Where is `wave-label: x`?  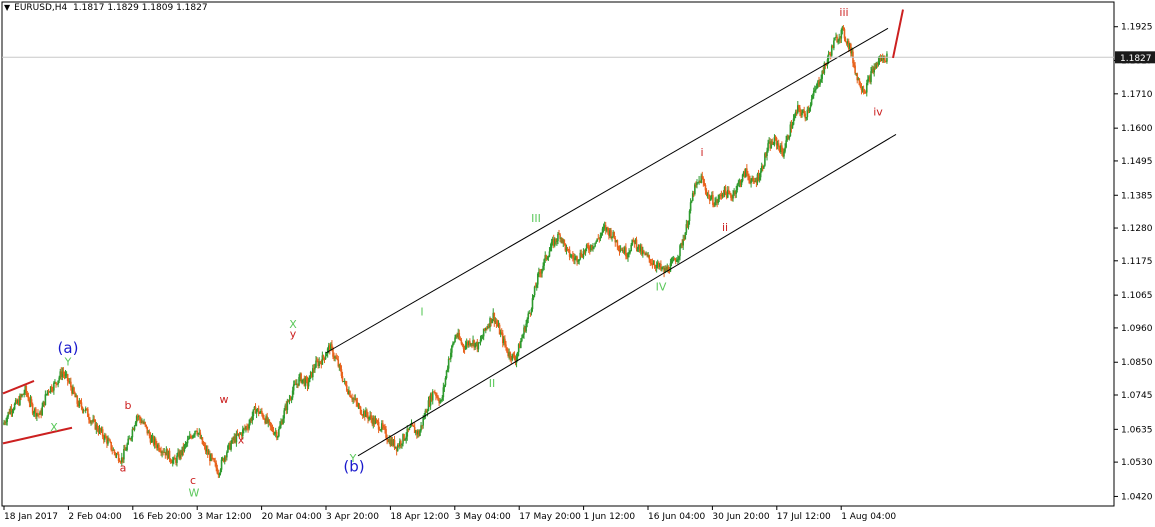
wave-label: x is located at coordinates (241, 439).